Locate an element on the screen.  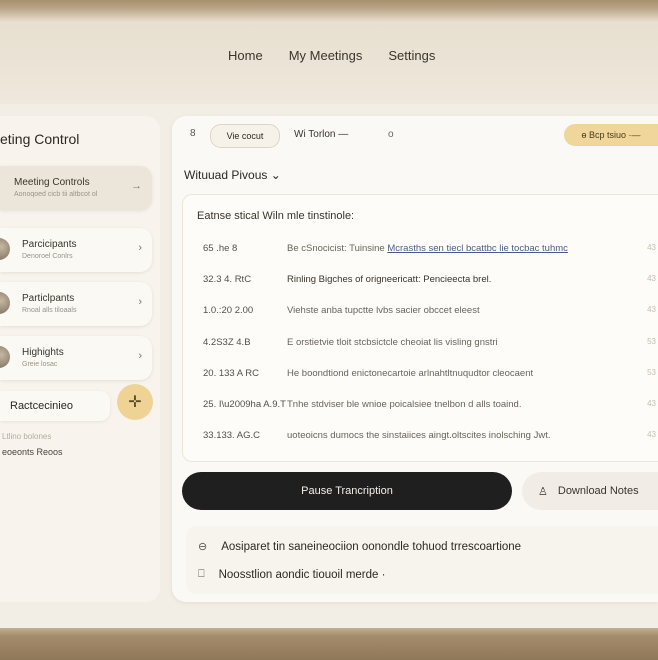
transcript-title: Eatnse stical Wiln mle tinstinole: is located at coordinates (276, 216).